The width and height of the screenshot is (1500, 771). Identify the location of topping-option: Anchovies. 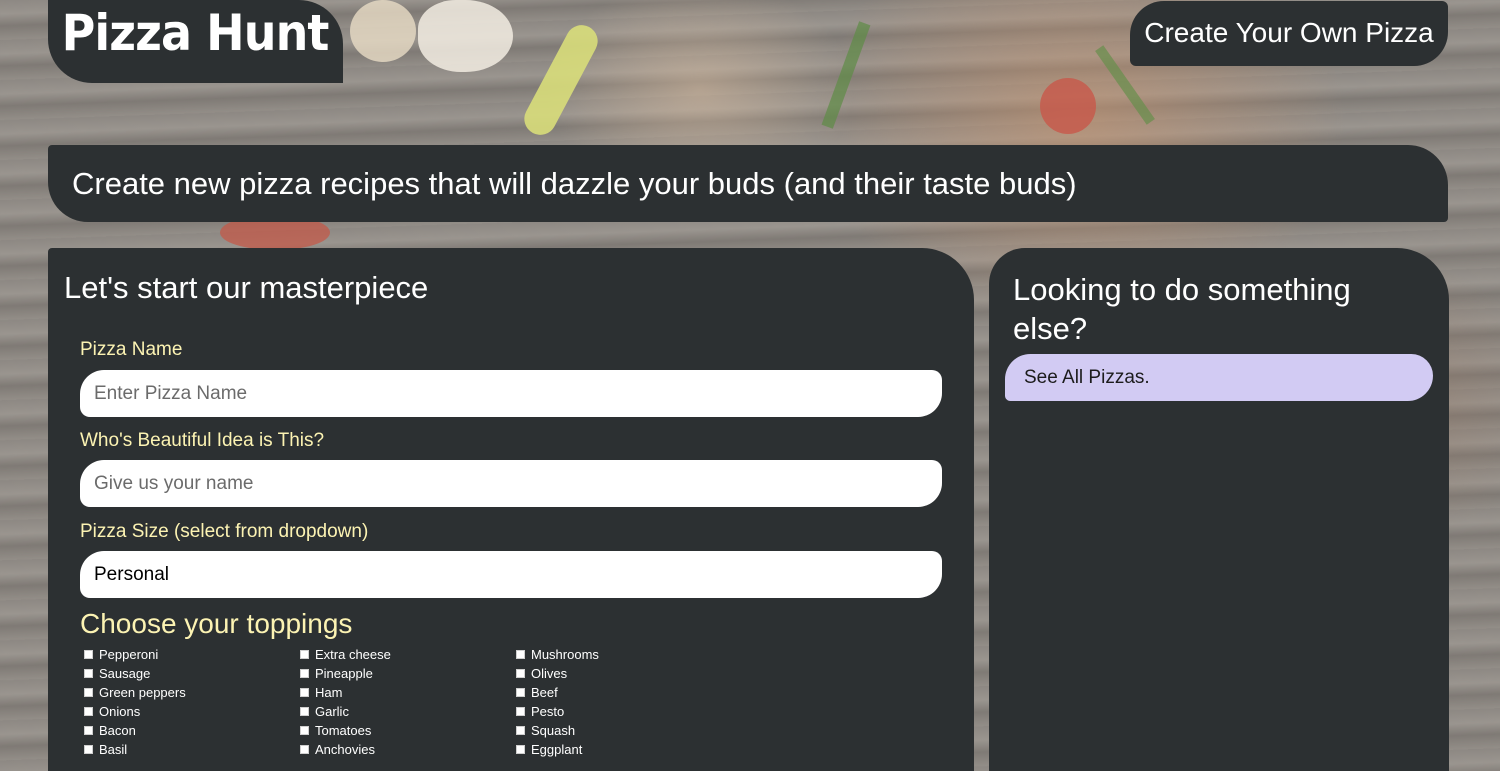
(345, 749).